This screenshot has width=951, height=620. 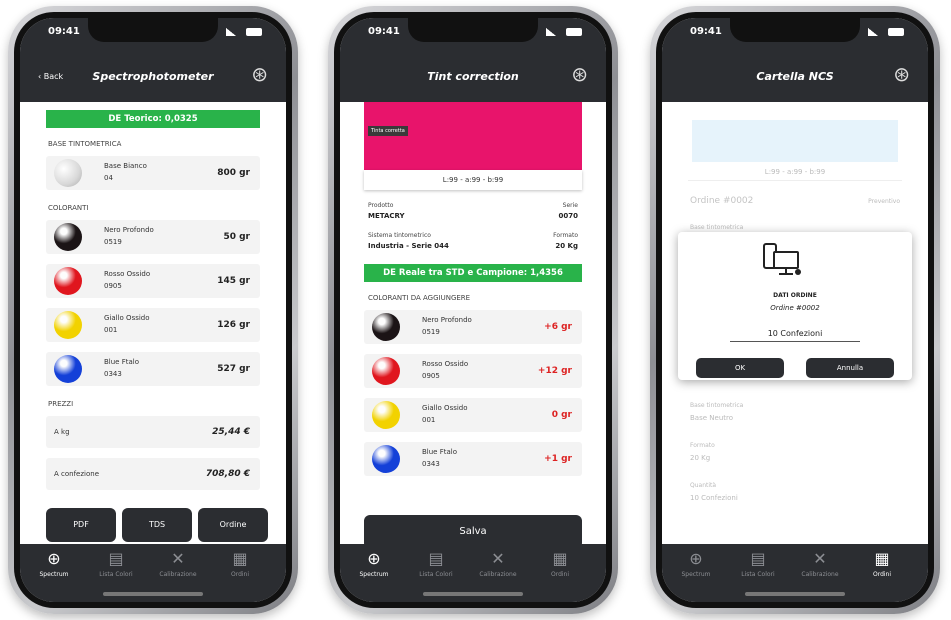 What do you see at coordinates (113, 374) in the screenshot?
I see `colorant-code: 0343` at bounding box center [113, 374].